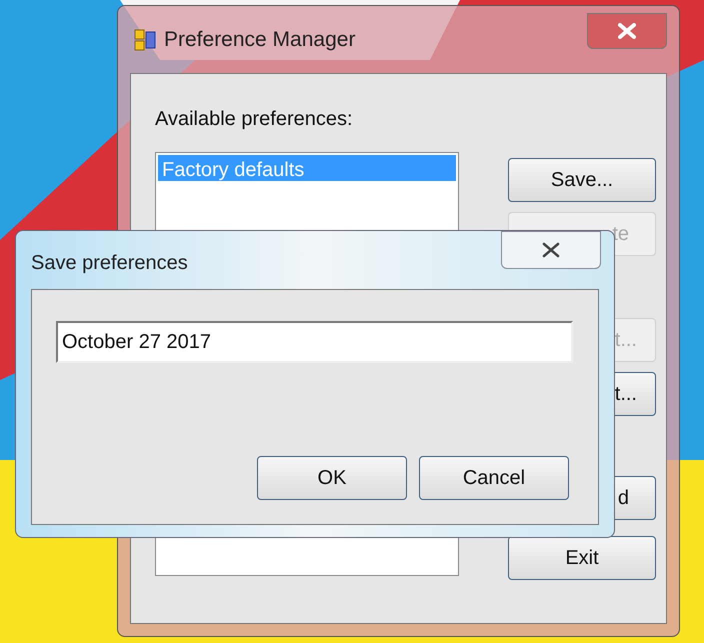 This screenshot has width=704, height=643. Describe the element at coordinates (254, 119) in the screenshot. I see `preferences-label: Available preferences:` at that location.